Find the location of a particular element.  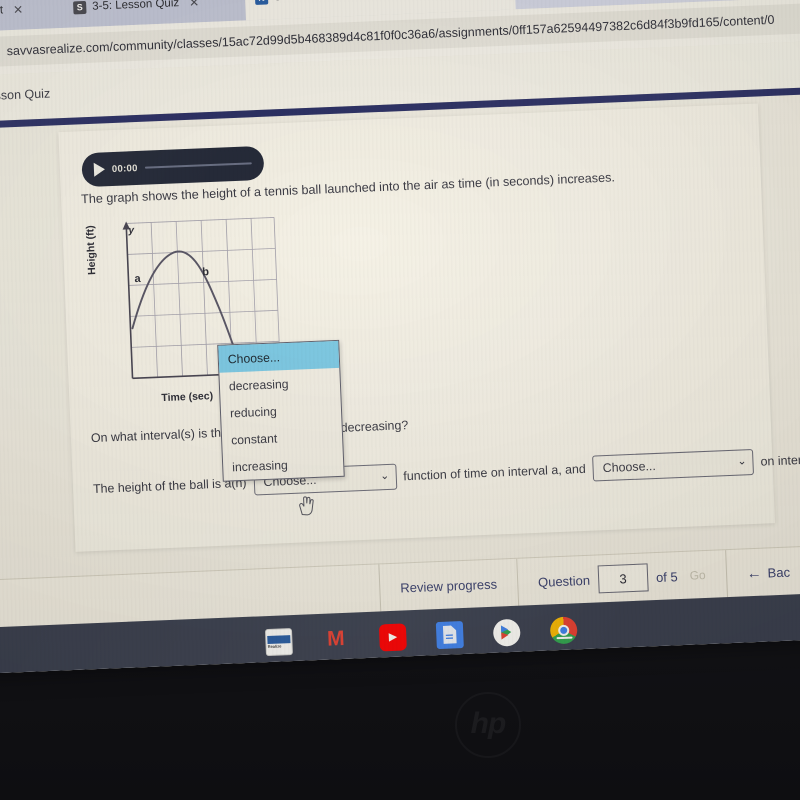

play-store-icon is located at coordinates (506, 632).